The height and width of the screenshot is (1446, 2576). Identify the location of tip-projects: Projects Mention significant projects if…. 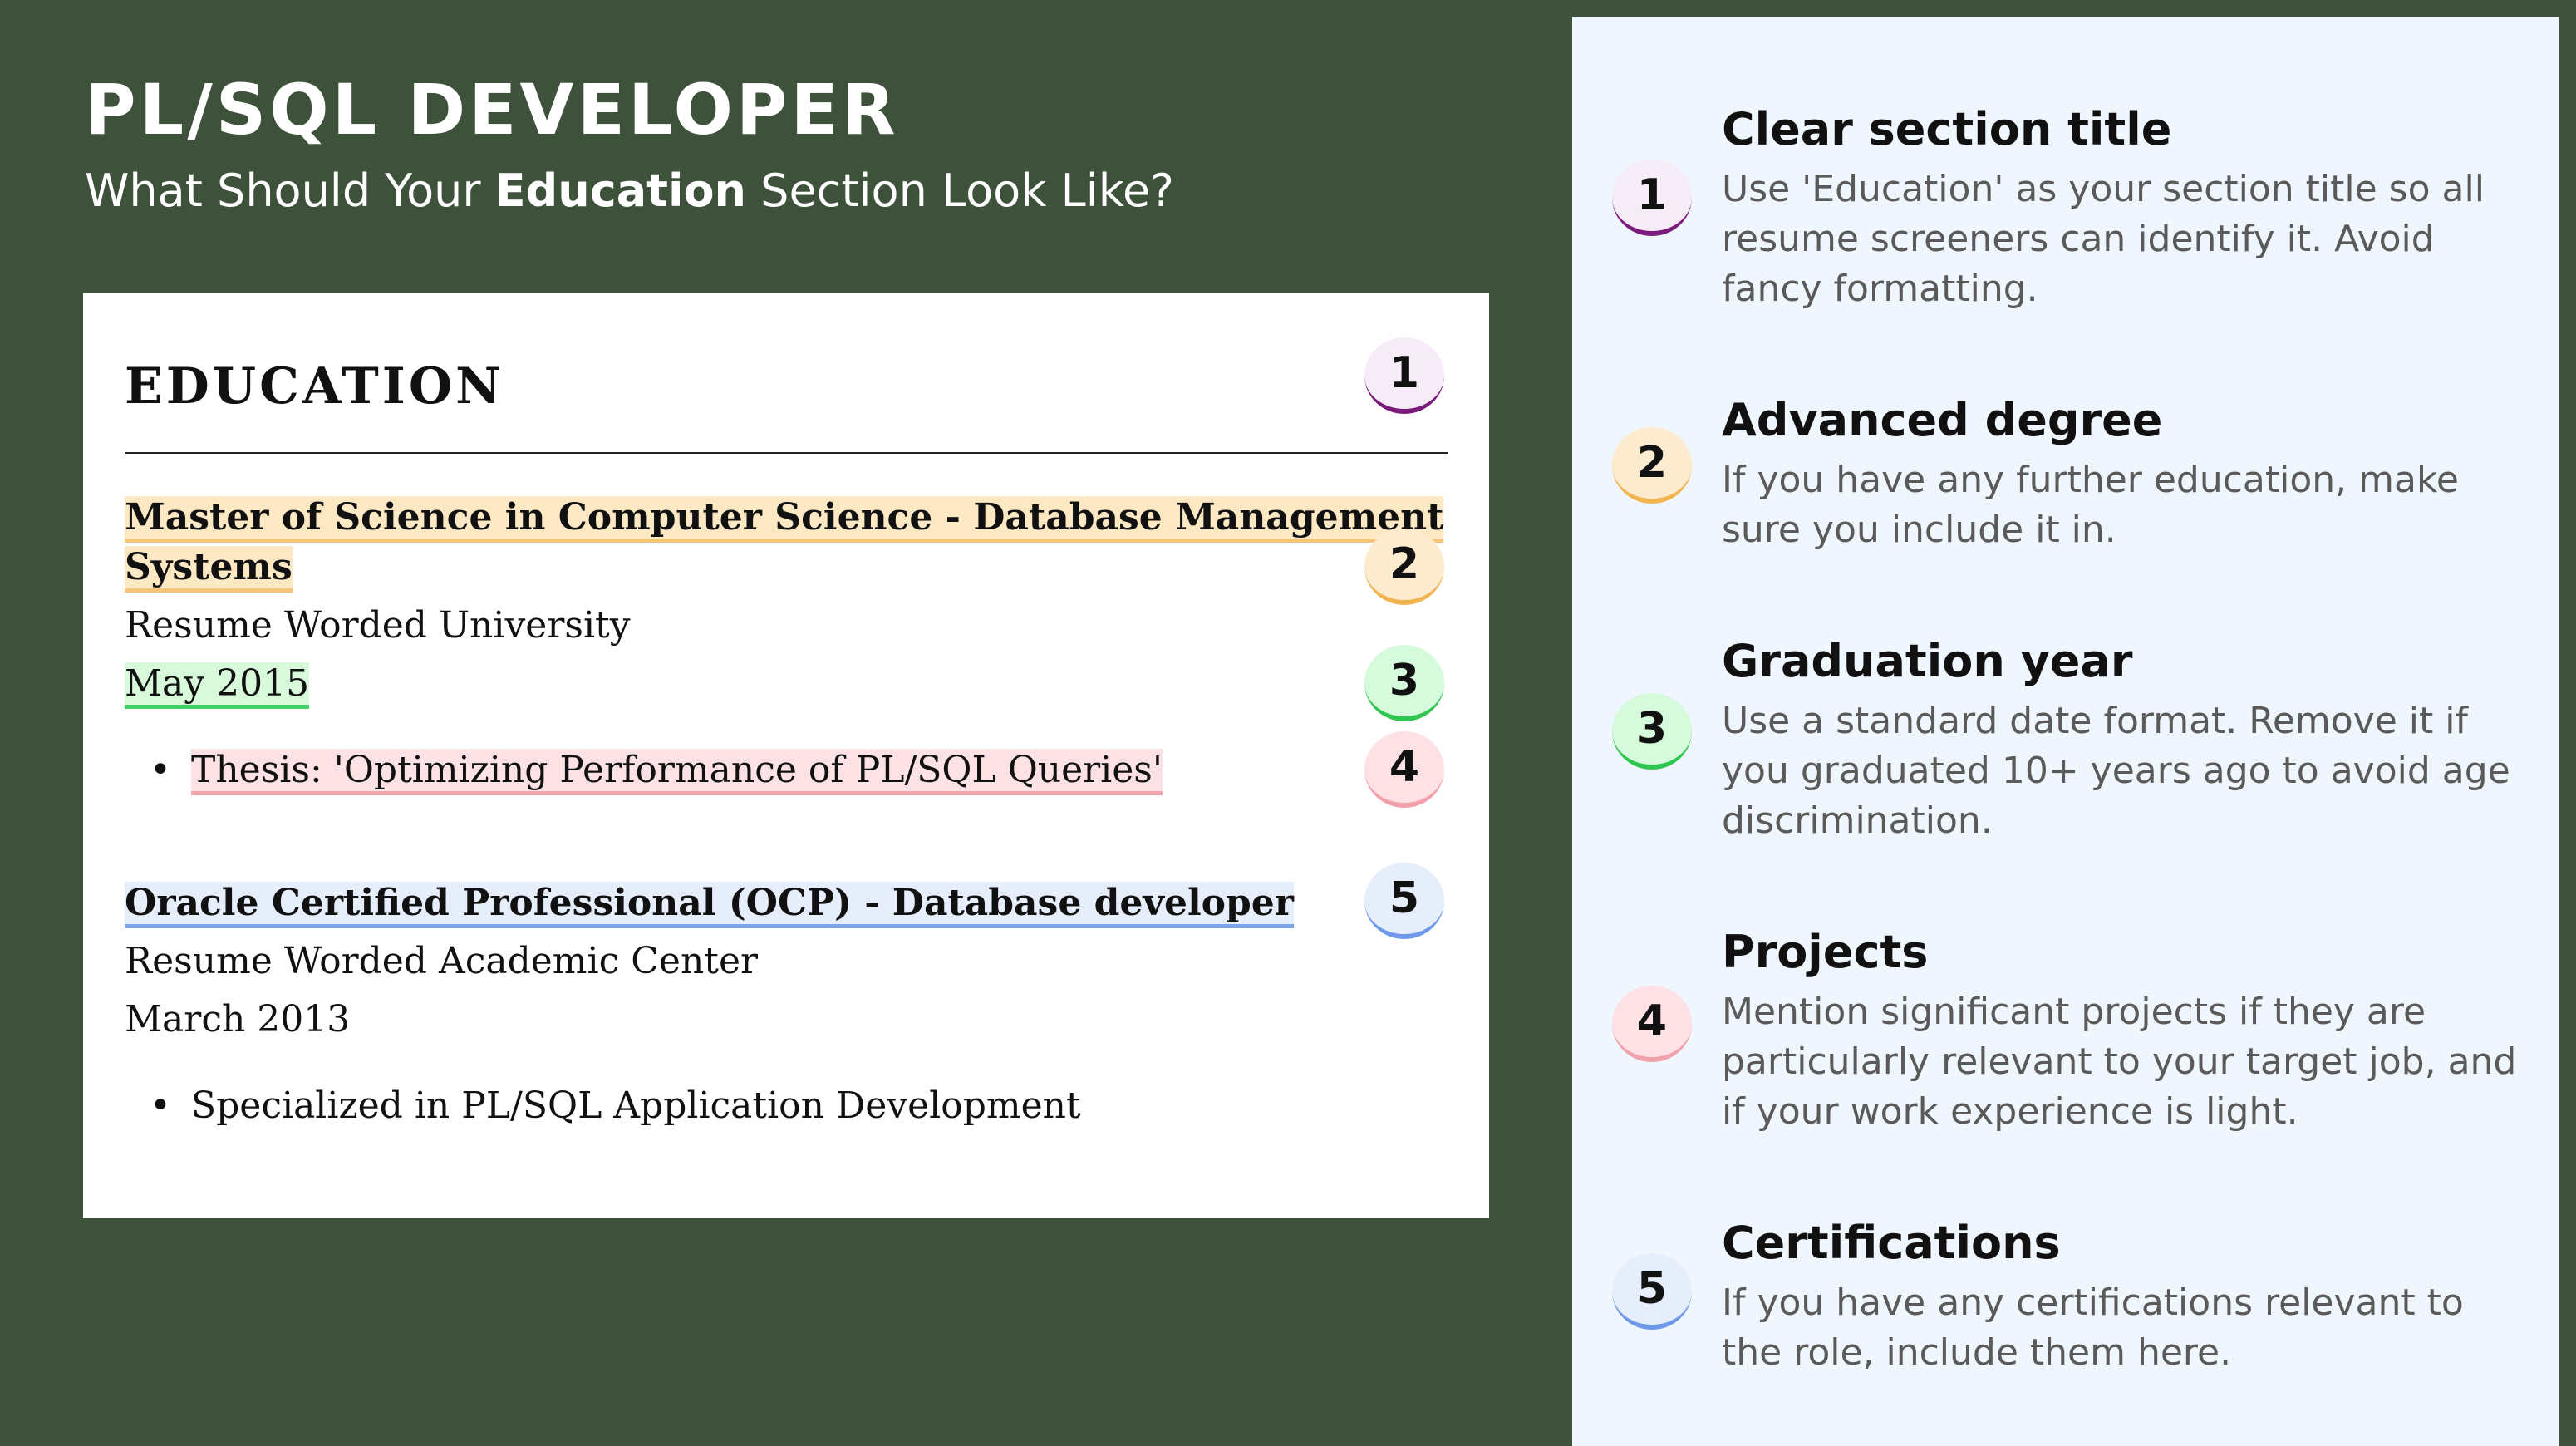
(2120, 1030).